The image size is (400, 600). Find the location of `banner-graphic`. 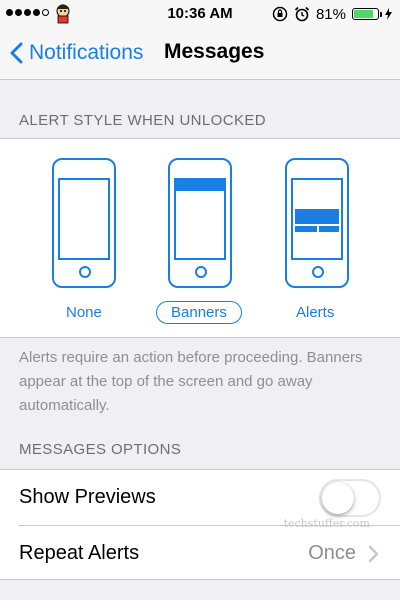

banner-graphic is located at coordinates (200, 185).